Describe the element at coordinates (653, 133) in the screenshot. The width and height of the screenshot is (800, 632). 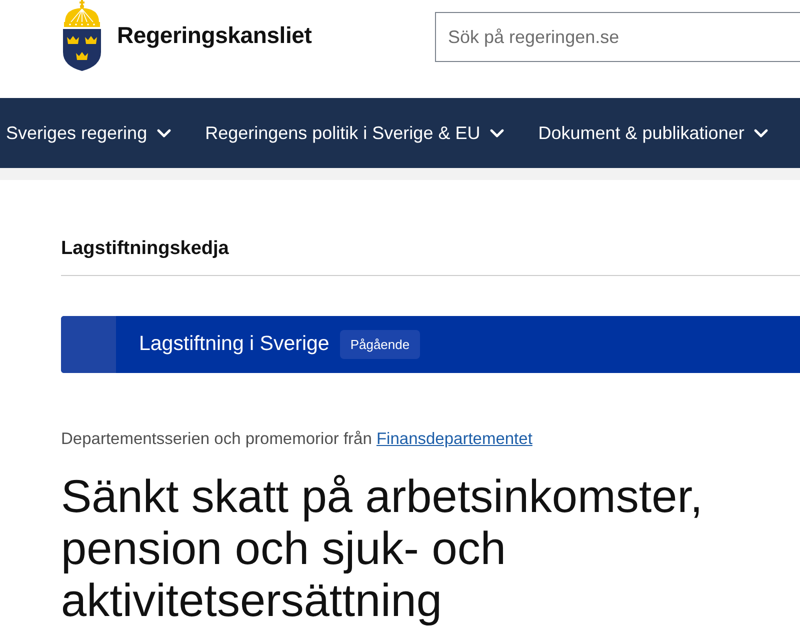
I see `nav-menu-button: Dokument & publikationer` at that location.